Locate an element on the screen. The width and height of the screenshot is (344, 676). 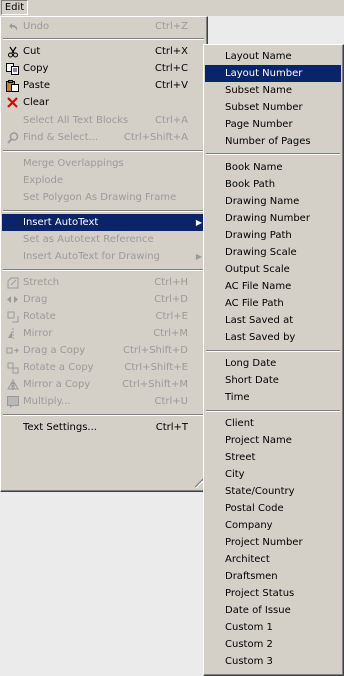
submenu-item-date-of-issue: Date of Issue is located at coordinates (273, 610).